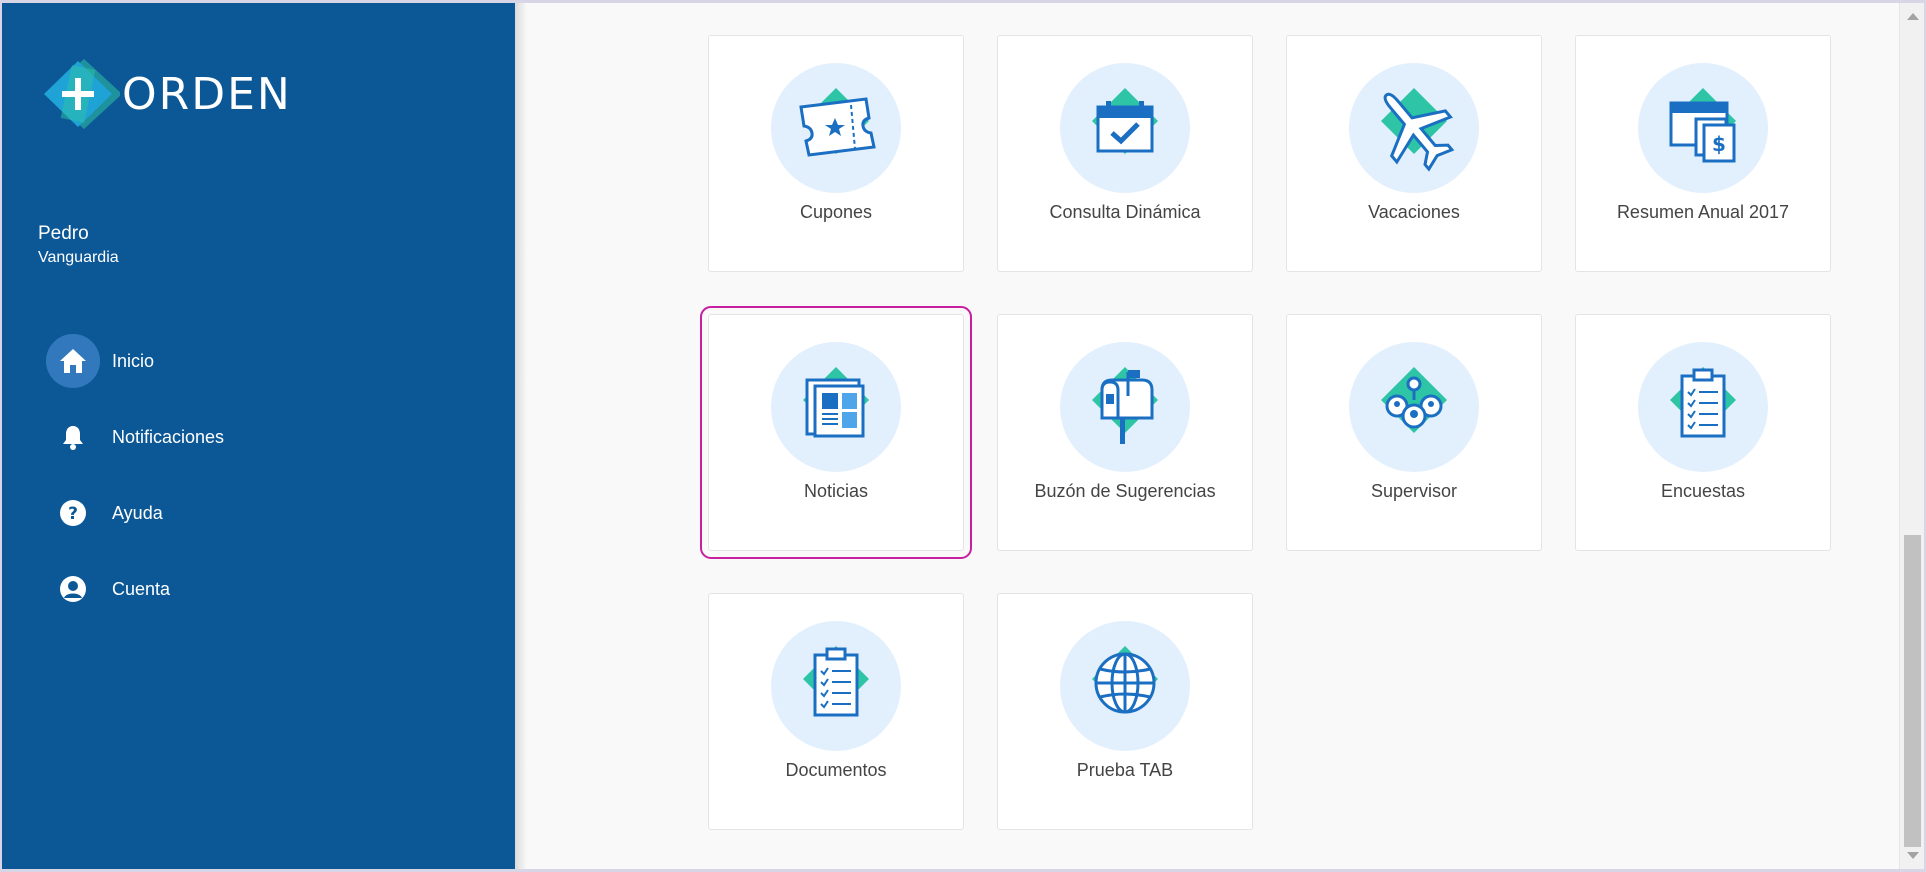 The width and height of the screenshot is (1926, 872). I want to click on clipboard-icon, so click(1703, 407).